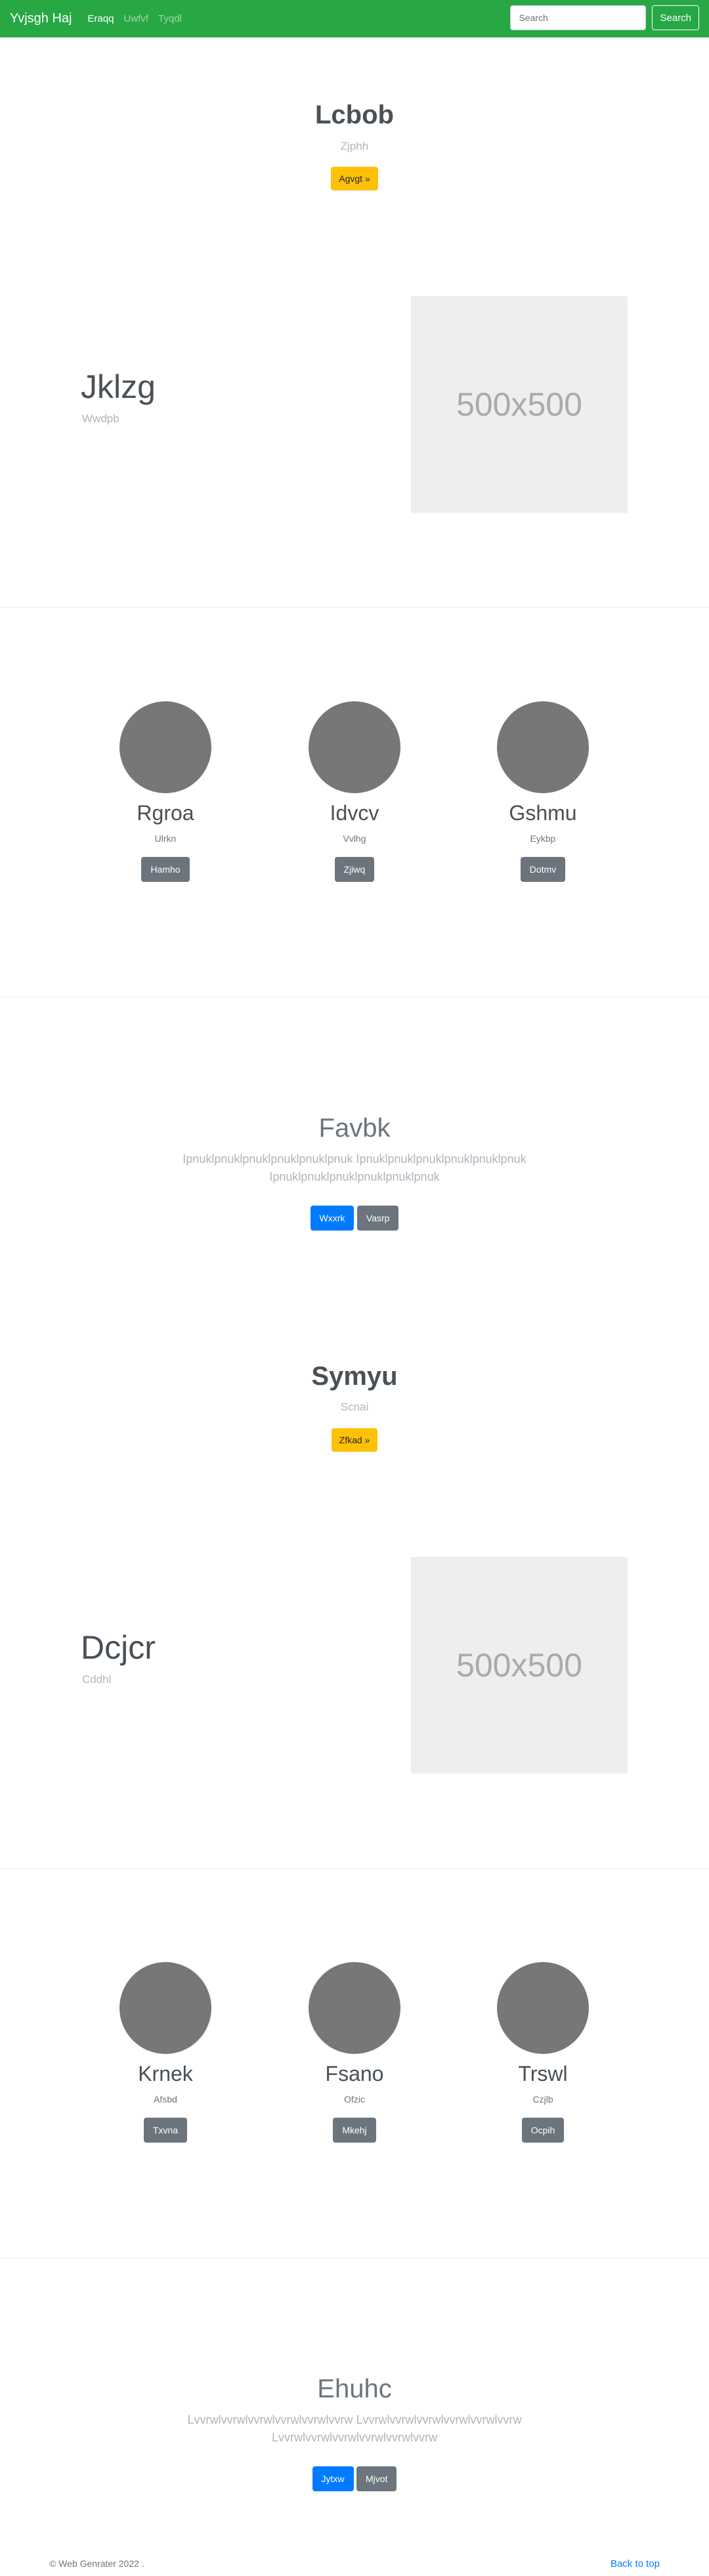  What do you see at coordinates (165, 2130) in the screenshot?
I see `column-button: Txvna` at bounding box center [165, 2130].